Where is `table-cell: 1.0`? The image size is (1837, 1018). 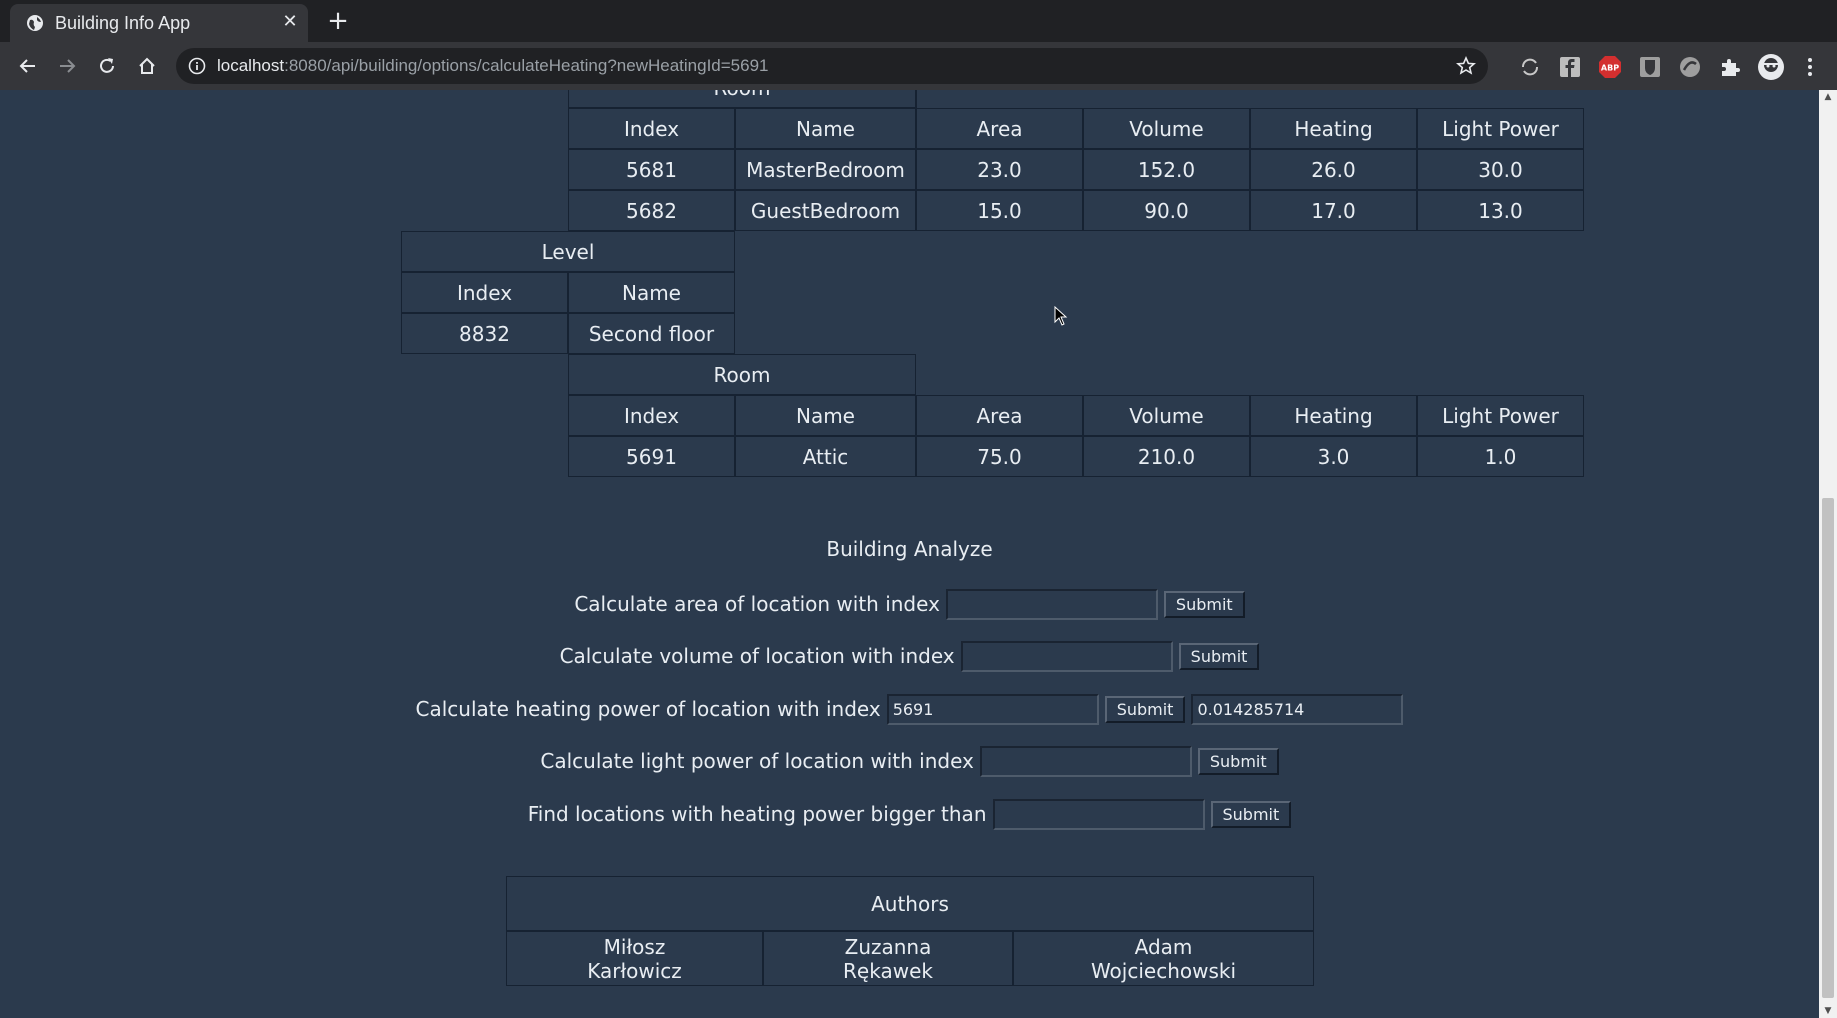 table-cell: 1.0 is located at coordinates (1500, 456).